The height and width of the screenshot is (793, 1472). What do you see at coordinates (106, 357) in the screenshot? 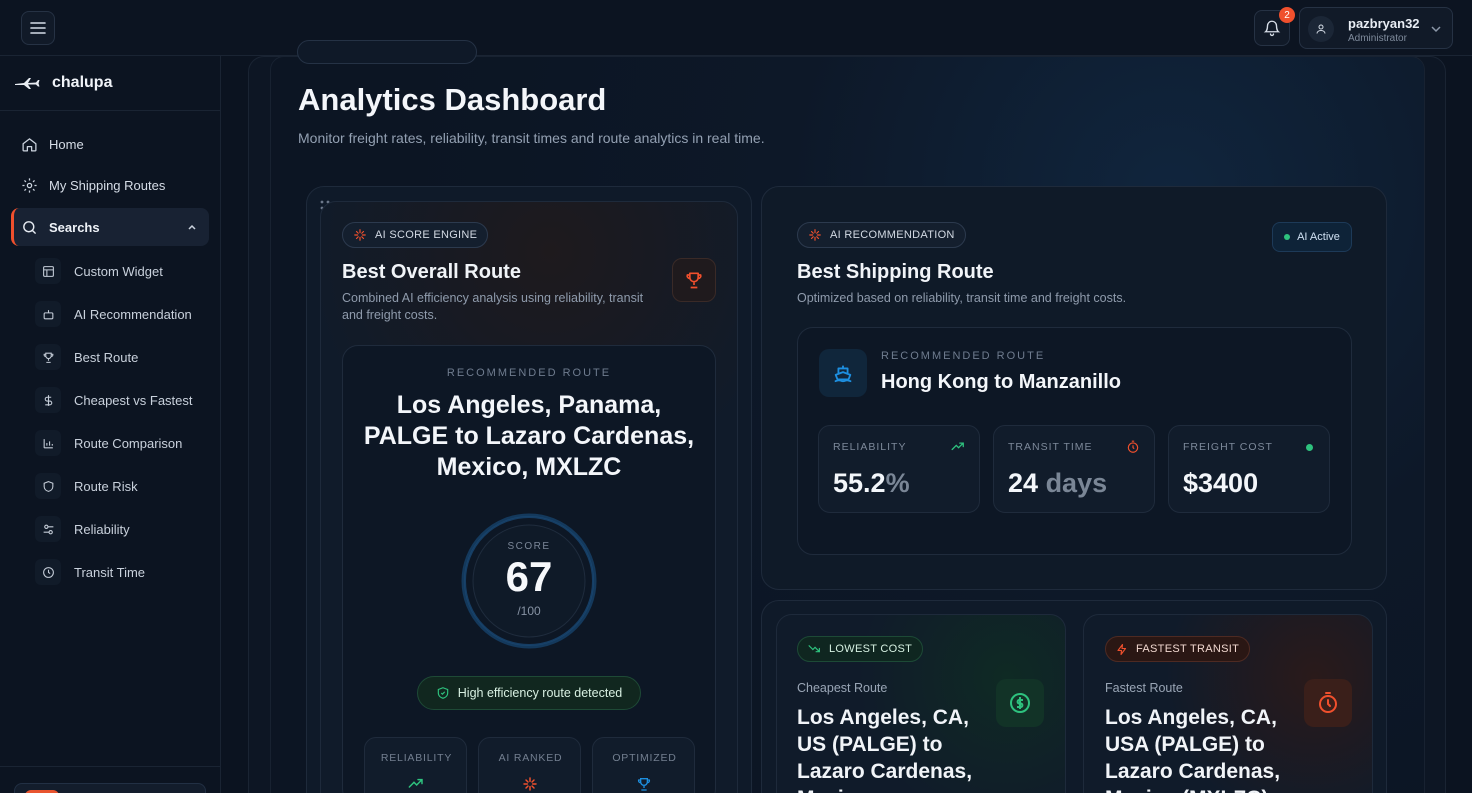
I see `sidebar-item-label: Best Route` at bounding box center [106, 357].